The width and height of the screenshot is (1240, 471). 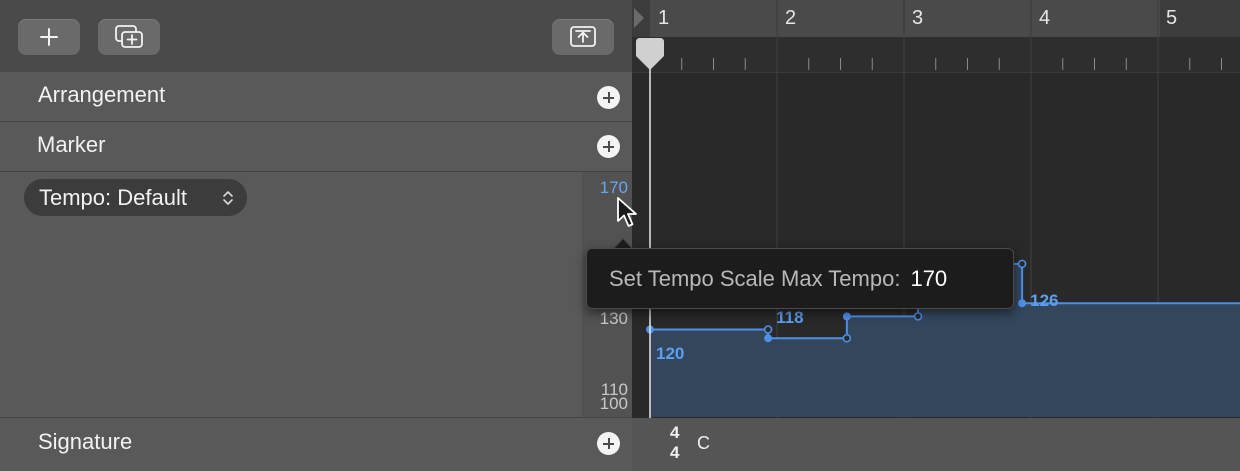 I want to click on time-signature-numerator: 4, so click(x=674, y=433).